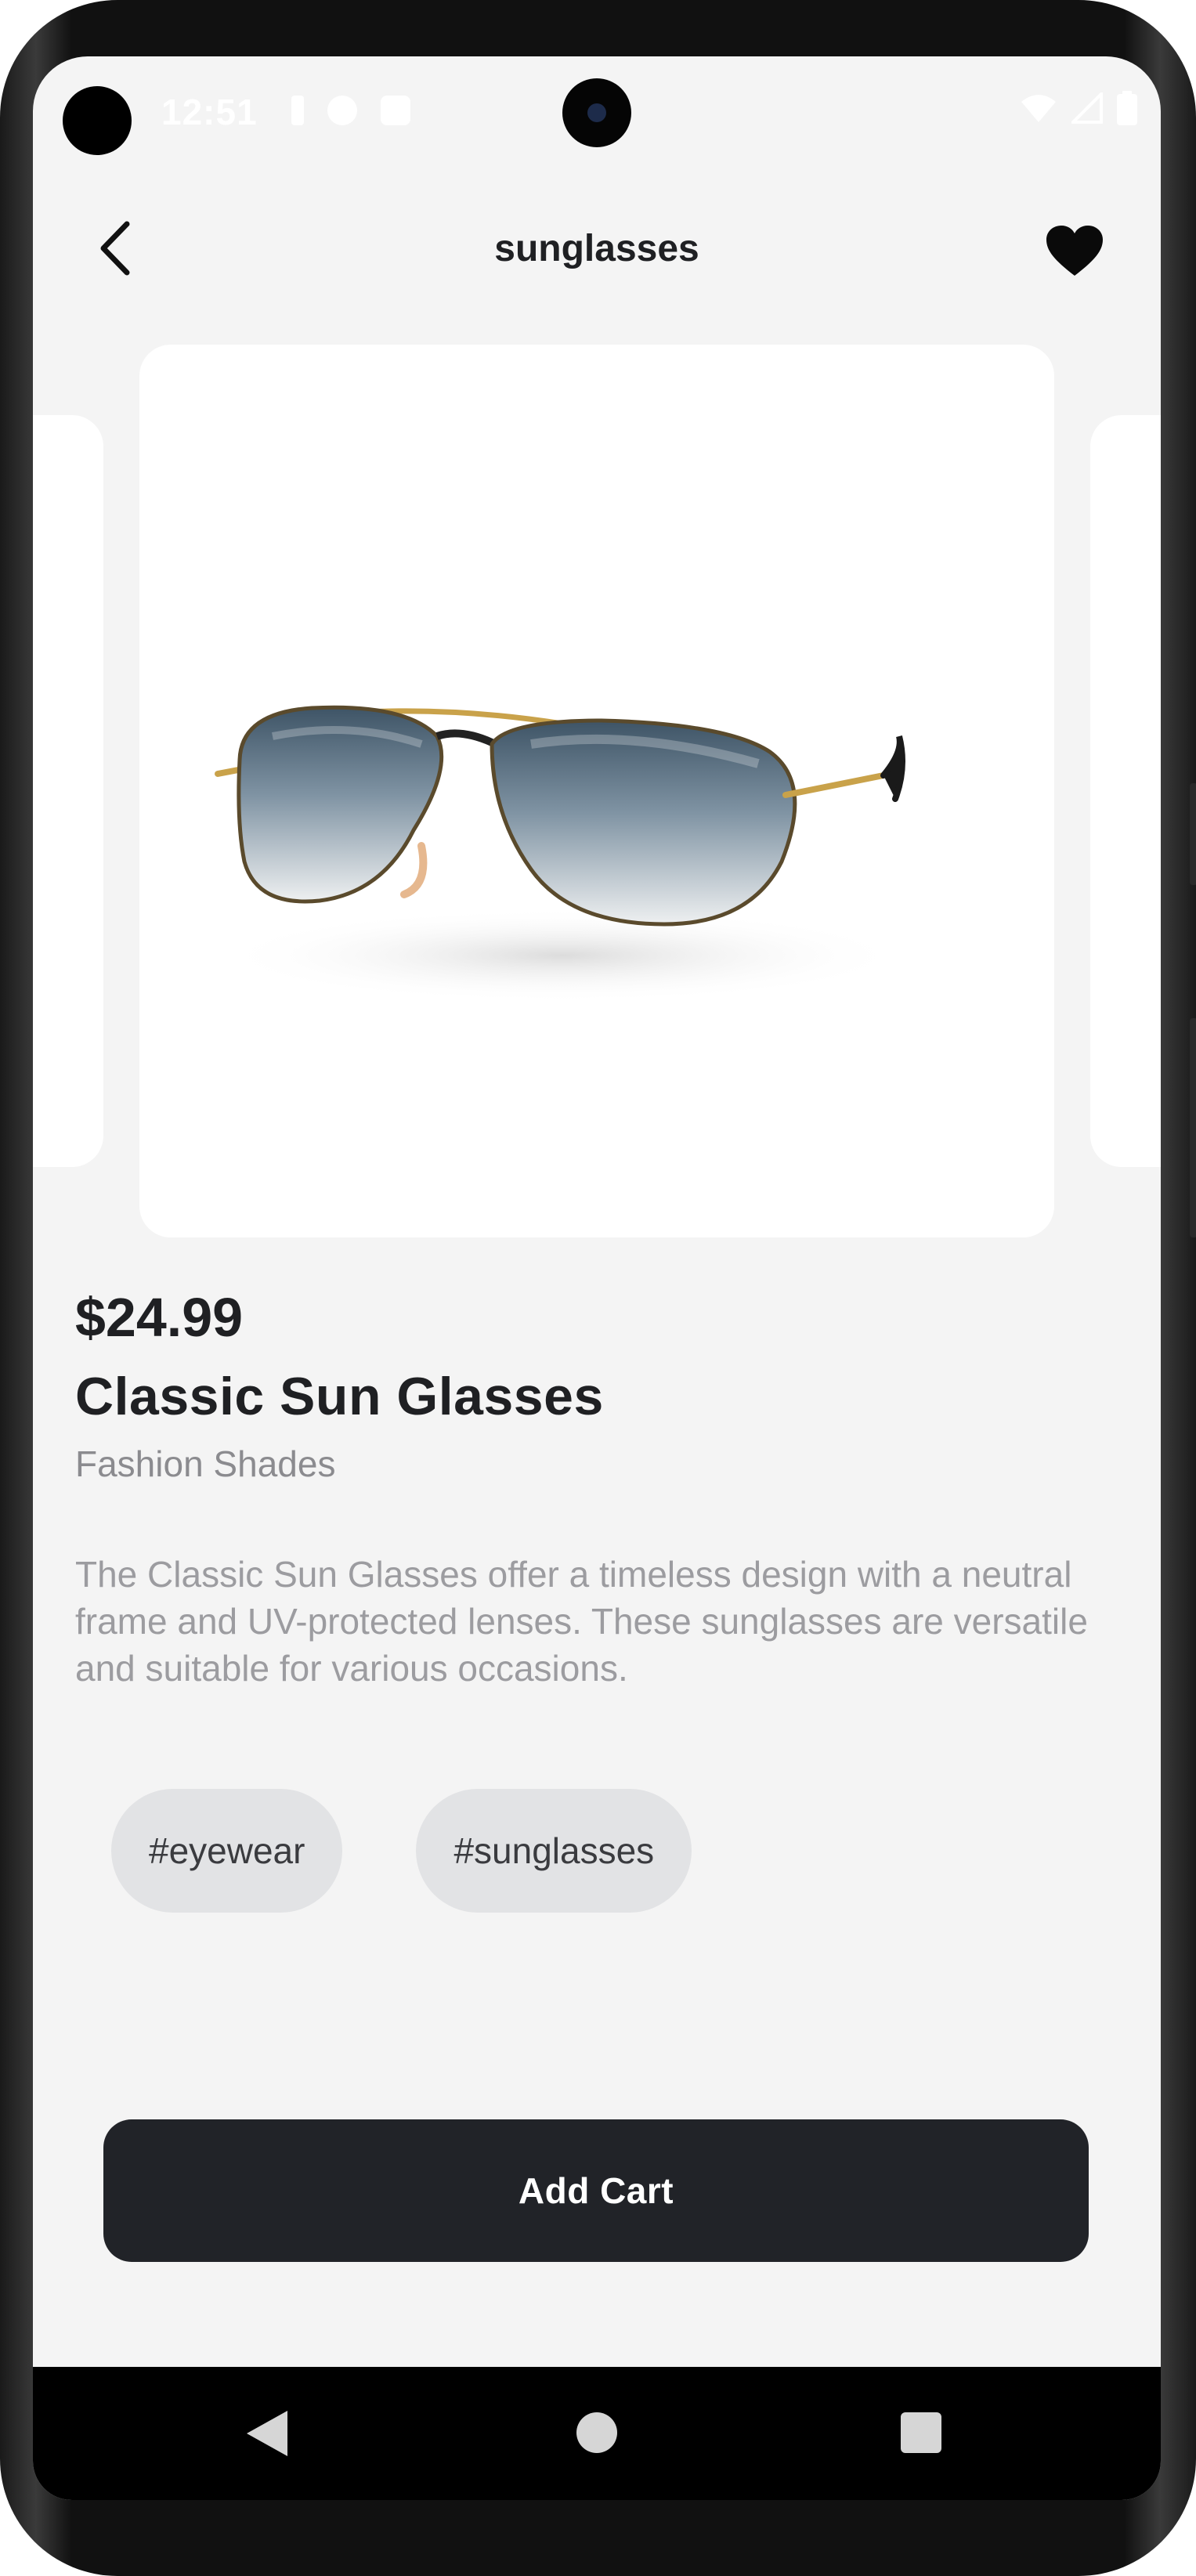 The image size is (1196, 2576). What do you see at coordinates (1193, 834) in the screenshot?
I see `volume-button` at bounding box center [1193, 834].